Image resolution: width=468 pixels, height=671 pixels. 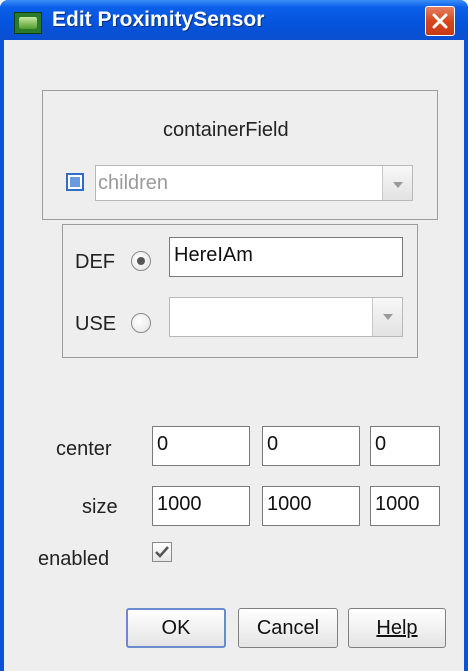 What do you see at coordinates (176, 628) in the screenshot?
I see `ok-button: OK` at bounding box center [176, 628].